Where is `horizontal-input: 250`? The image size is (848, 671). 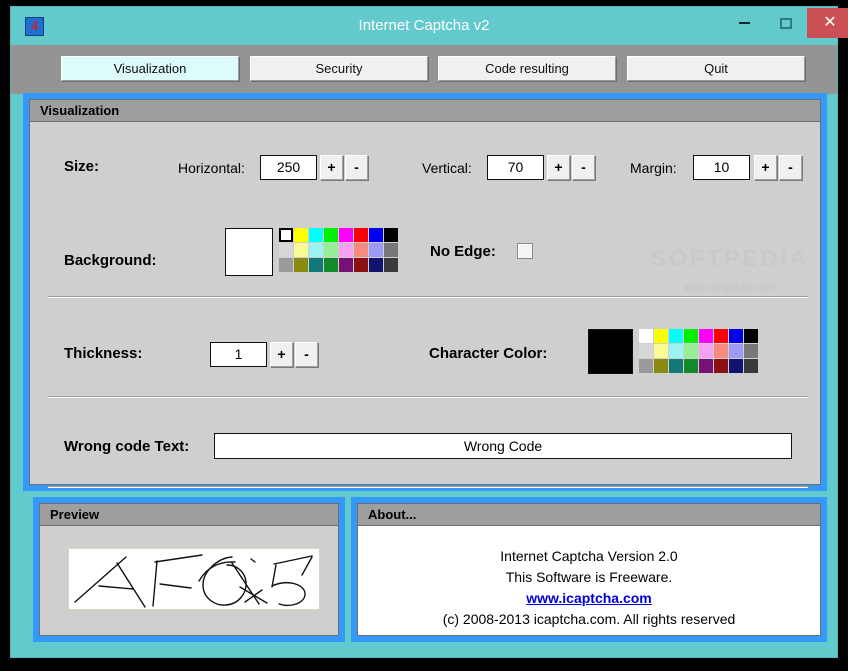
horizontal-input: 250 is located at coordinates (288, 167).